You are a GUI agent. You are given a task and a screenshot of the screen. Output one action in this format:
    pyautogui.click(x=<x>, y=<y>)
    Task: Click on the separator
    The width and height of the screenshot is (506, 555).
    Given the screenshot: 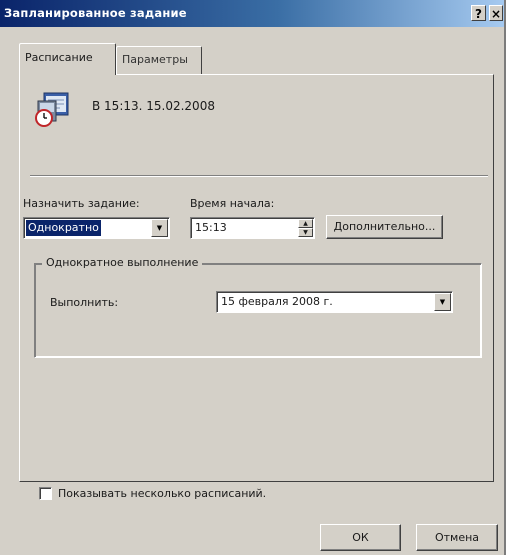 What is the action you would take?
    pyautogui.click(x=259, y=176)
    